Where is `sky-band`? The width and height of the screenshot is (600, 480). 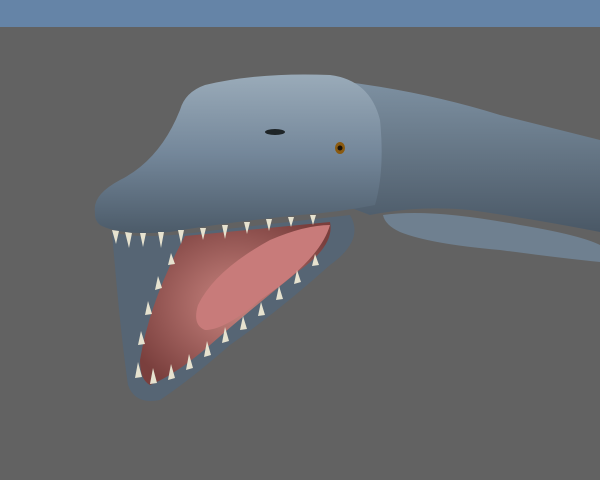
sky-band is located at coordinates (300, 13).